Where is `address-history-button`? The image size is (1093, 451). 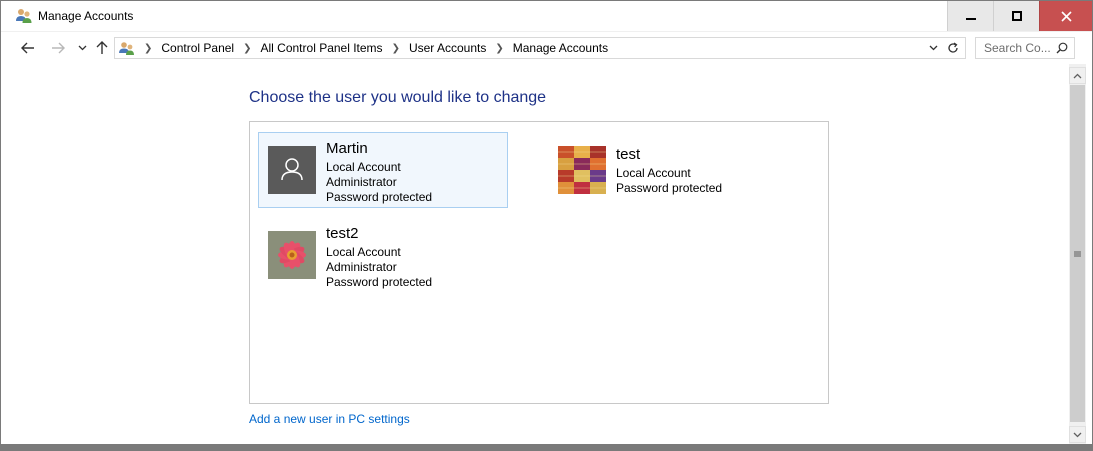 address-history-button is located at coordinates (933, 48).